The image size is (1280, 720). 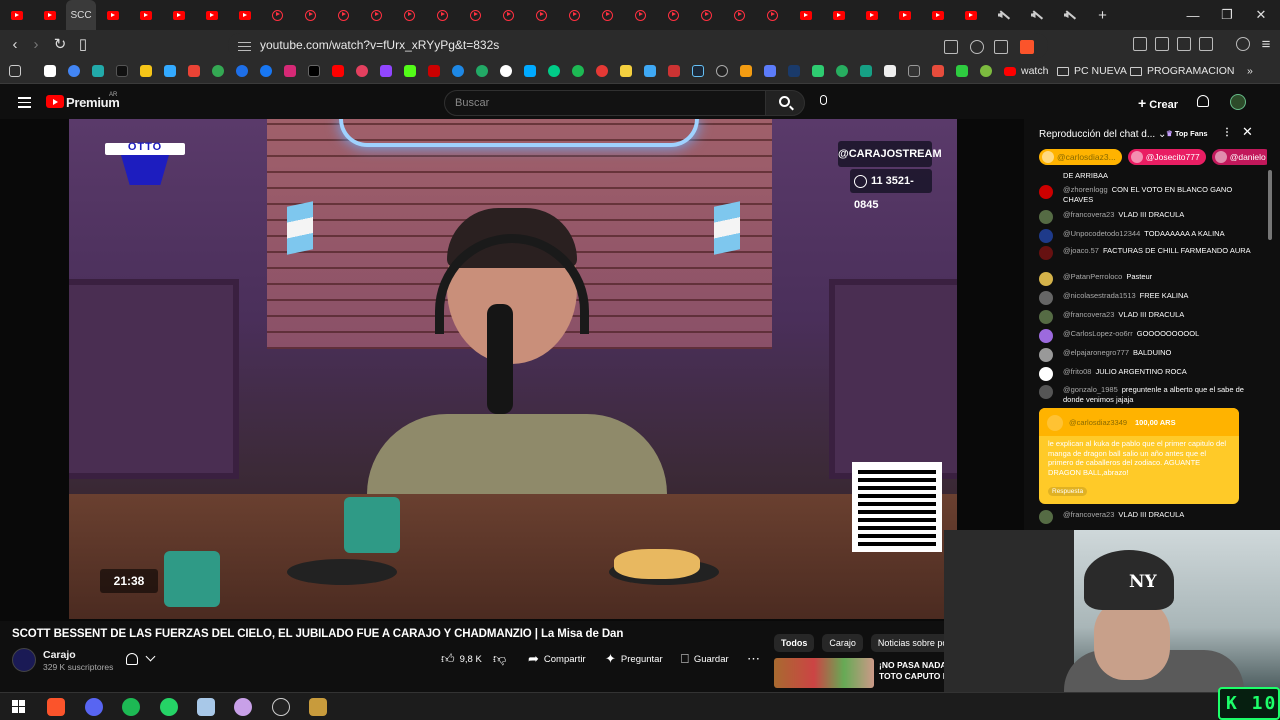 I want to click on save-button: ⎕ Guardar, so click(x=705, y=658).